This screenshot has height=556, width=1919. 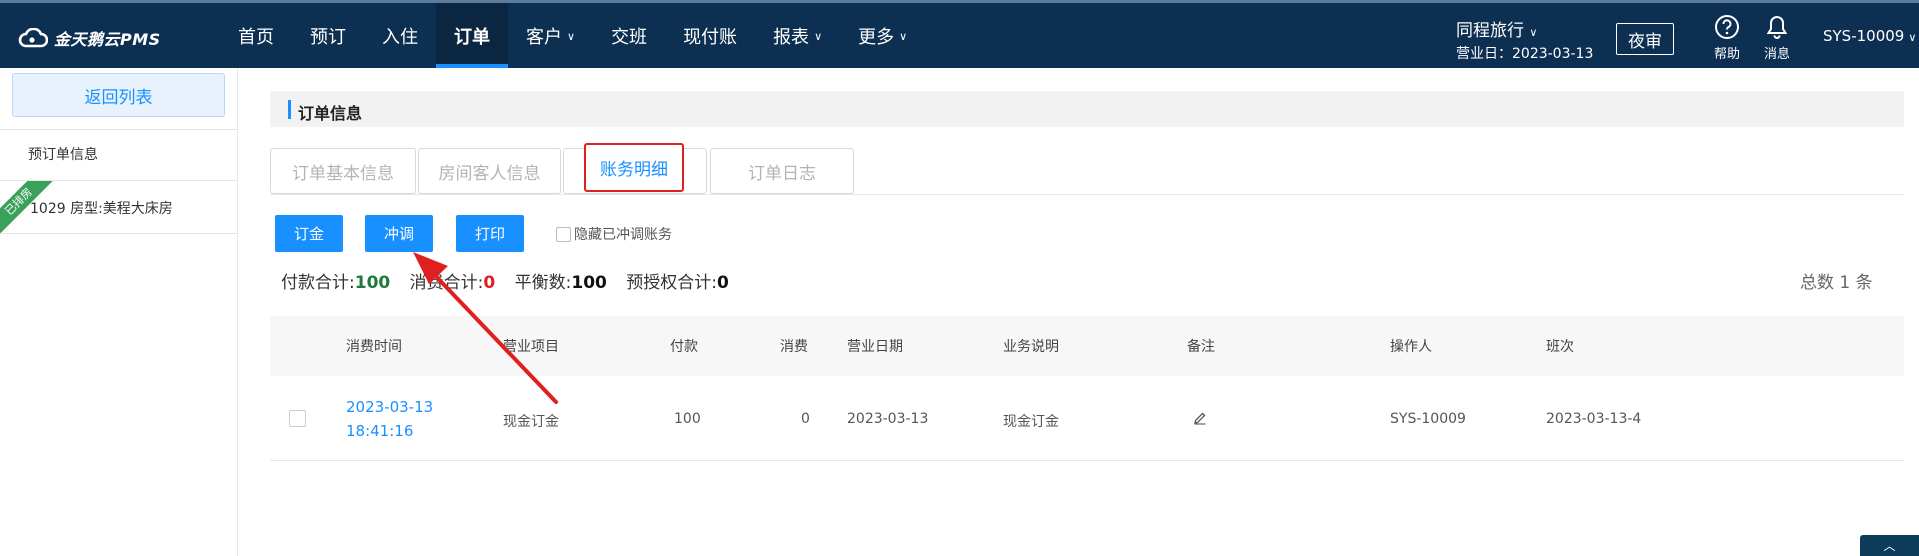 What do you see at coordinates (1201, 347) in the screenshot?
I see `column-header: 备注` at bounding box center [1201, 347].